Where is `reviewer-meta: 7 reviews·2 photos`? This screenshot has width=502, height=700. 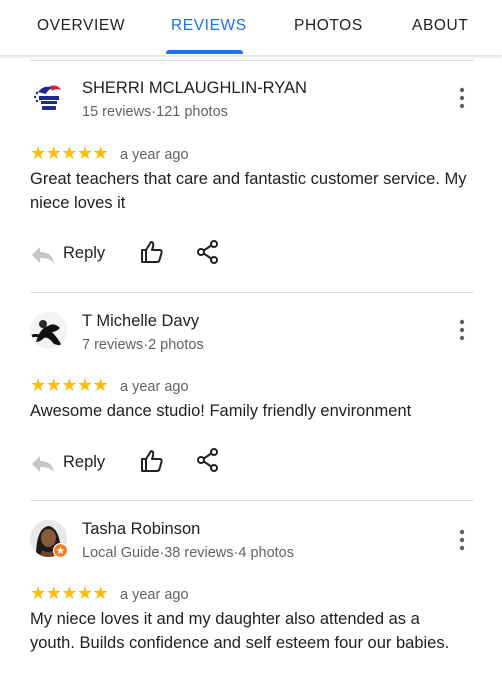 reviewer-meta: 7 reviews·2 photos is located at coordinates (143, 345).